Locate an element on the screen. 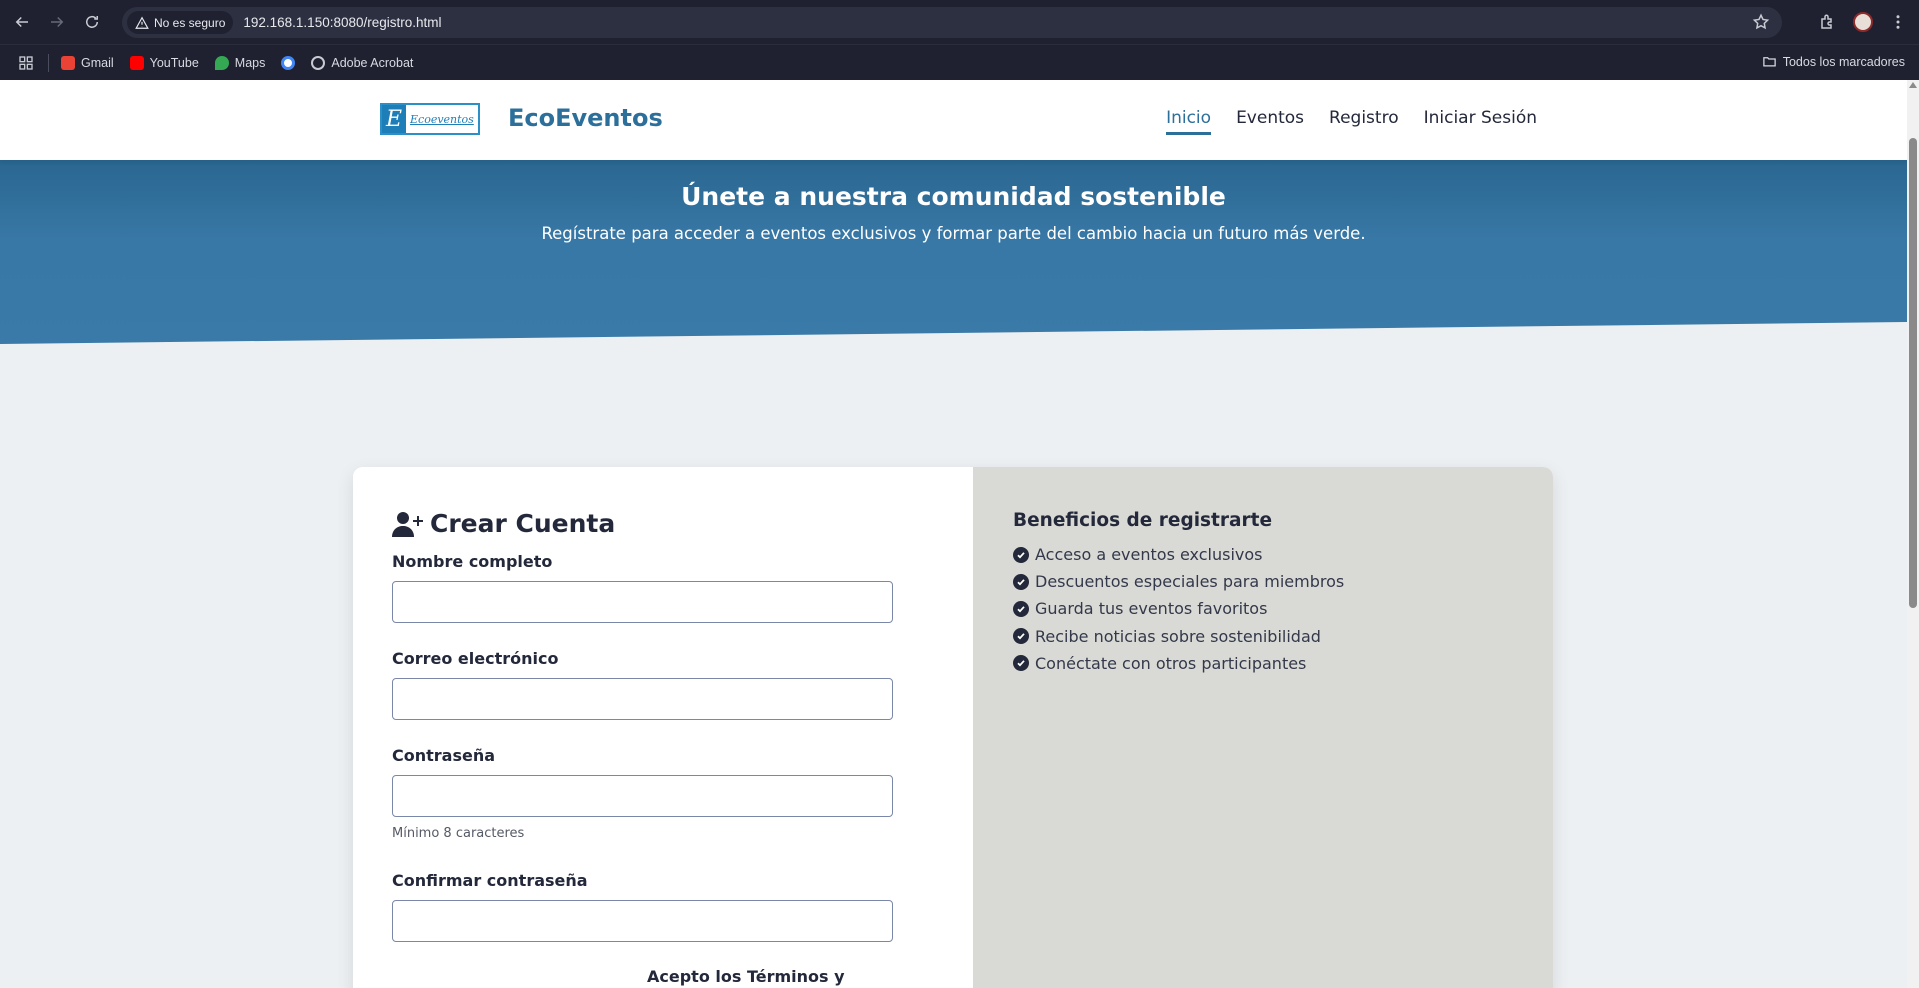  email-label: Correo electrónico is located at coordinates (475, 658).